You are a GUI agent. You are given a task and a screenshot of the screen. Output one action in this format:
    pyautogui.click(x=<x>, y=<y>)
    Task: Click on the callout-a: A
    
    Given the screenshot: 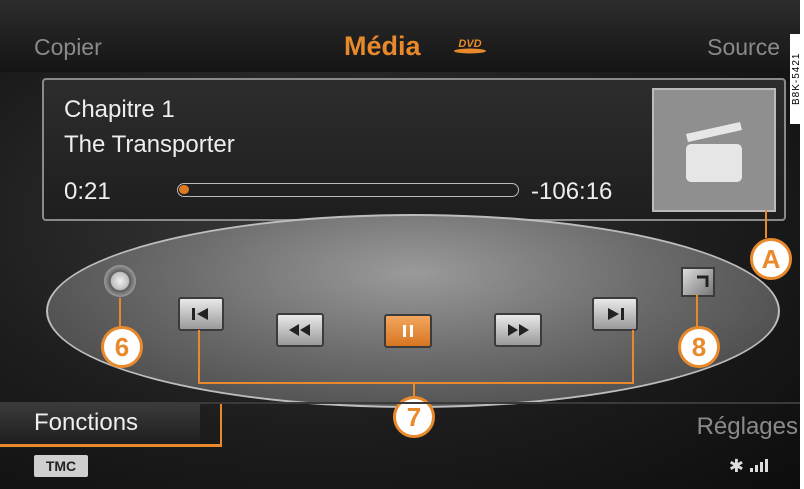 What is the action you would take?
    pyautogui.click(x=771, y=259)
    